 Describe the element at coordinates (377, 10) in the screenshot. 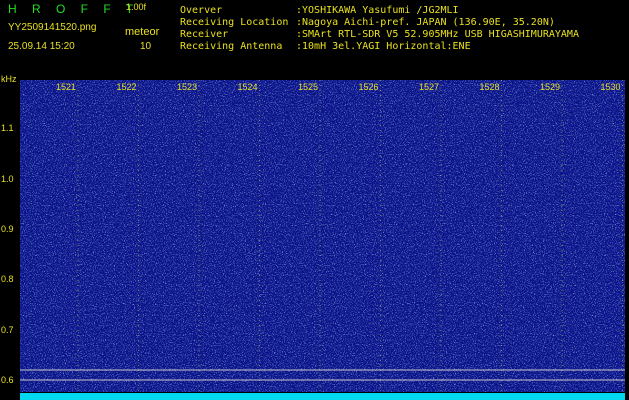

I see `info-value: :YOSHIKAWA Yasufumi /JG2MLI` at that location.